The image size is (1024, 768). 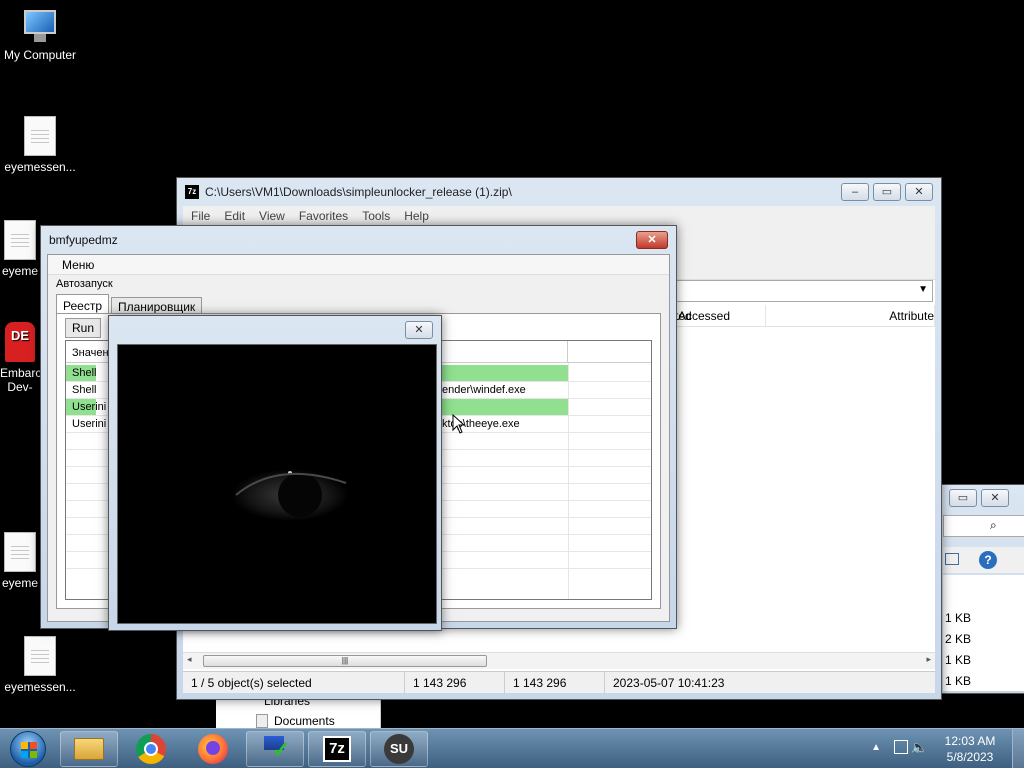 What do you see at coordinates (555, 682) in the screenshot?
I see `status-packed: 1 143 296` at bounding box center [555, 682].